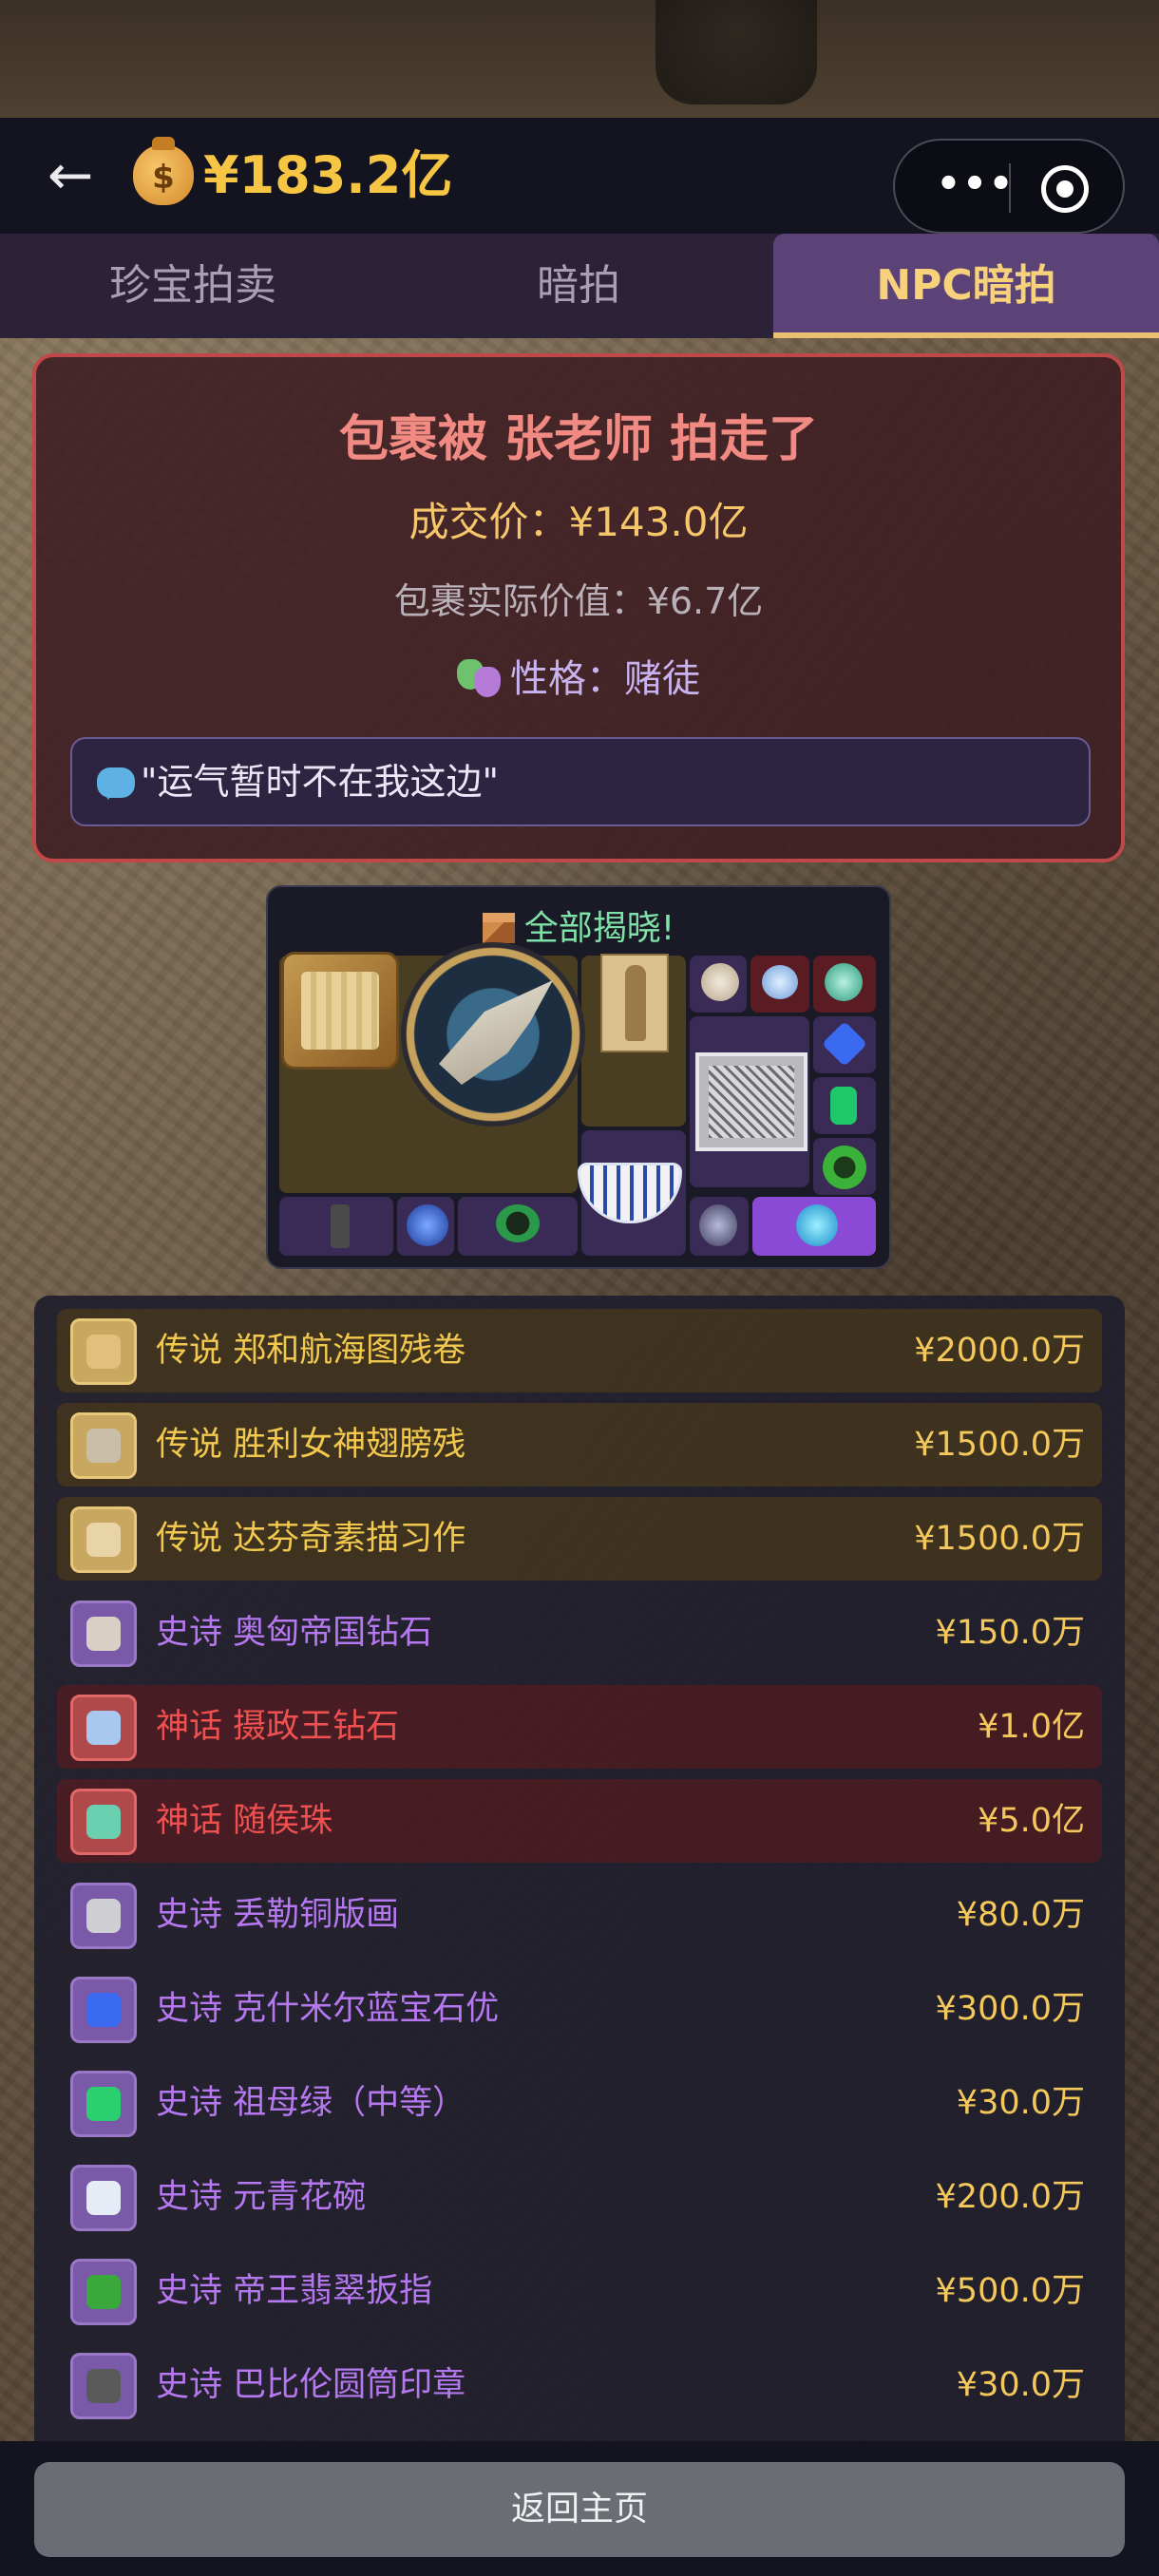  I want to click on item-name: 史诗 帝王翡翠扳指, so click(294, 2291).